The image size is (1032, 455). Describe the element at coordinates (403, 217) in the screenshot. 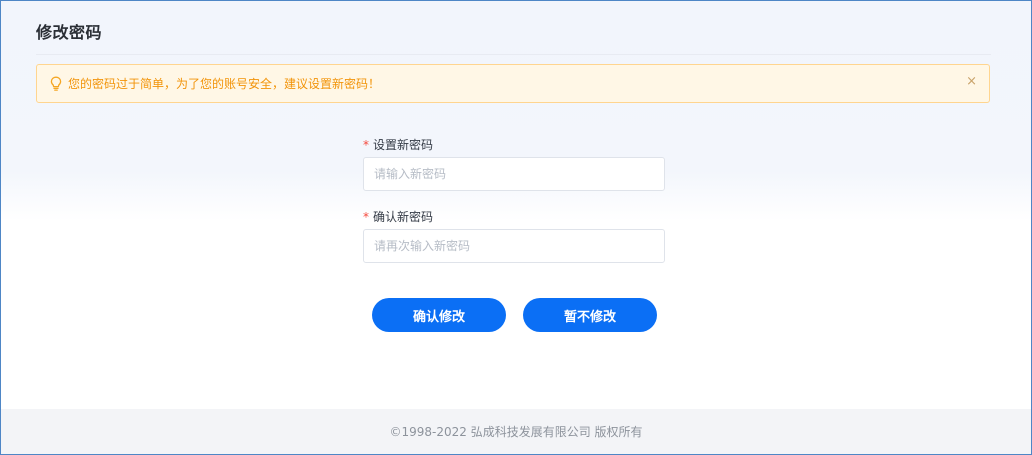

I see `confirm-password-label-text: 确认新密码` at that location.